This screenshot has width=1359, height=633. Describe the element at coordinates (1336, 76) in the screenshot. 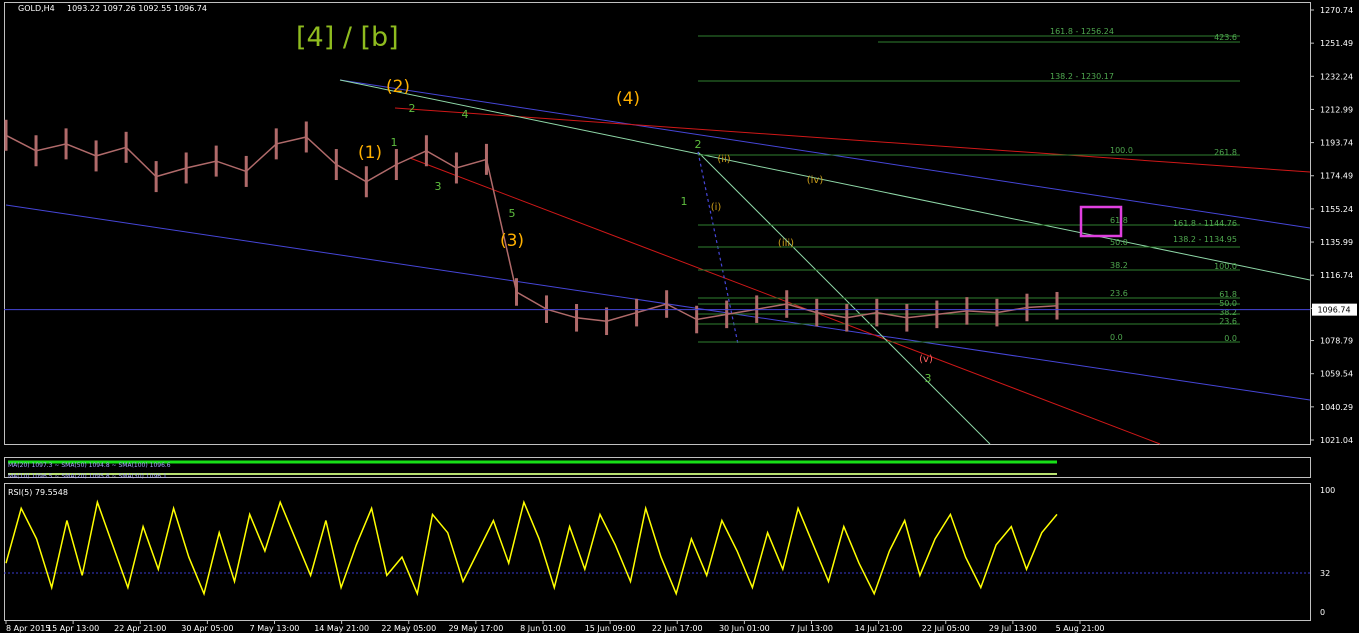

I see `price-tick-label: 1232.24` at that location.